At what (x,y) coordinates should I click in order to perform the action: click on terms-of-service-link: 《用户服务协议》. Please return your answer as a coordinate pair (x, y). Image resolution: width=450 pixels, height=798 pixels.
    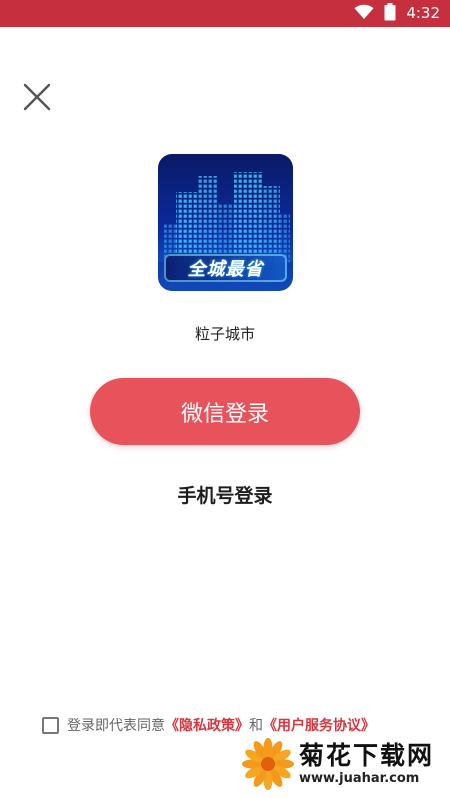
    Looking at the image, I should click on (319, 725).